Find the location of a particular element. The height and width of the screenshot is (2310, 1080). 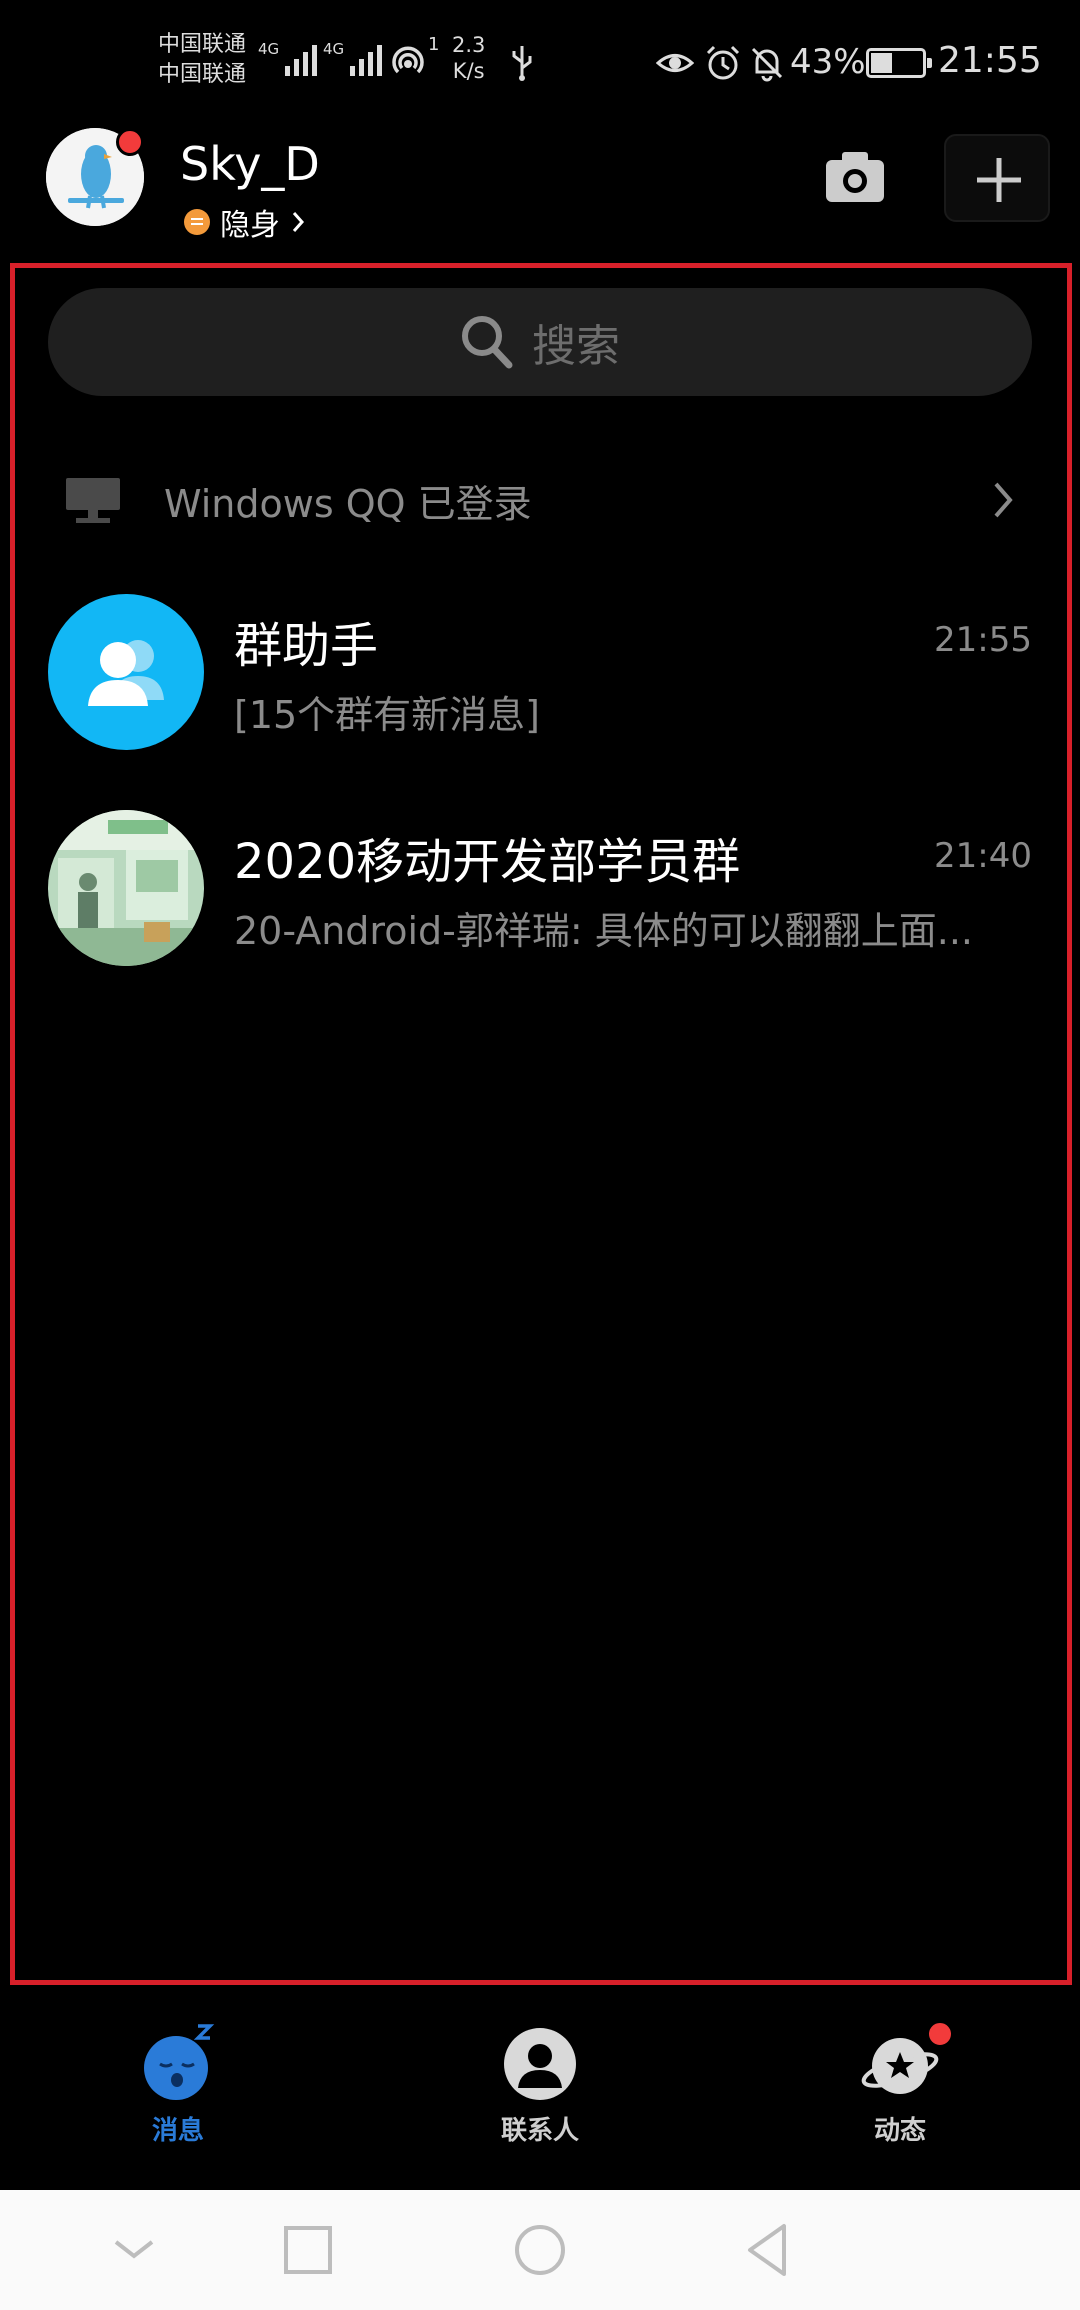

status-label: 隐身 is located at coordinates (250, 225).